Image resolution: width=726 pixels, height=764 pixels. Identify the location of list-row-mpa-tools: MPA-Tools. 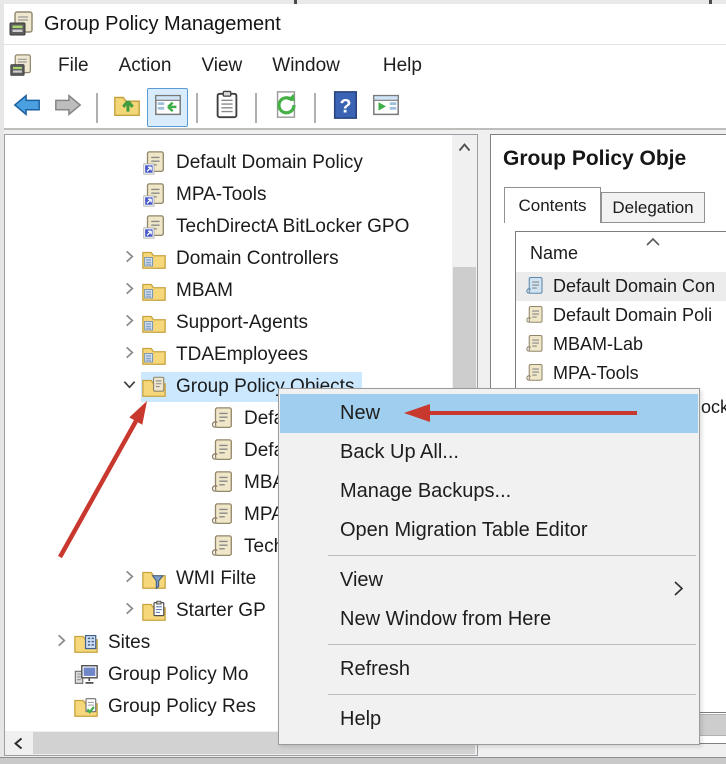
(621, 373).